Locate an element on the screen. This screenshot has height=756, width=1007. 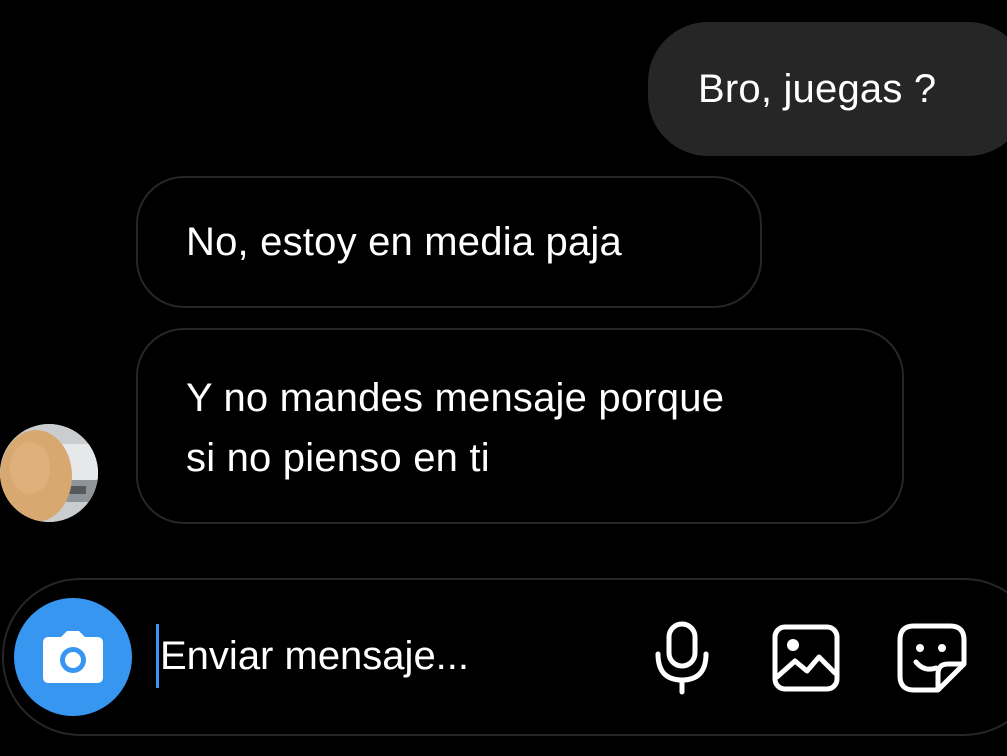
gallery-icon is located at coordinates (806, 658).